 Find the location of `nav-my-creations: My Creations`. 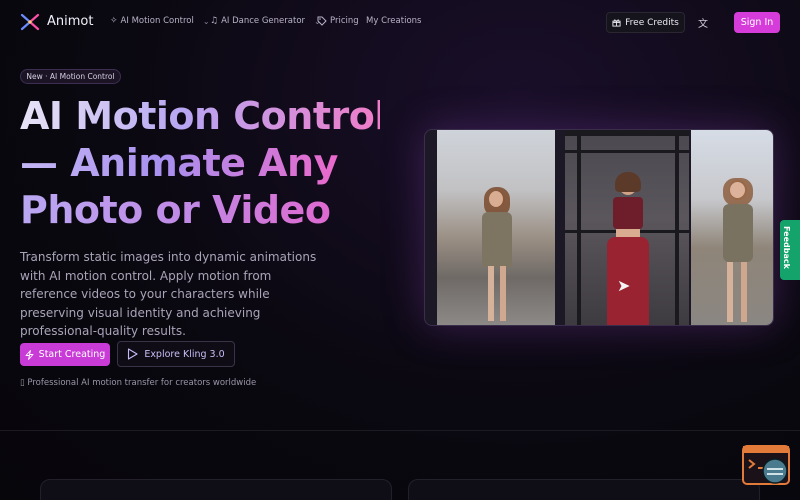

nav-my-creations: My Creations is located at coordinates (393, 21).